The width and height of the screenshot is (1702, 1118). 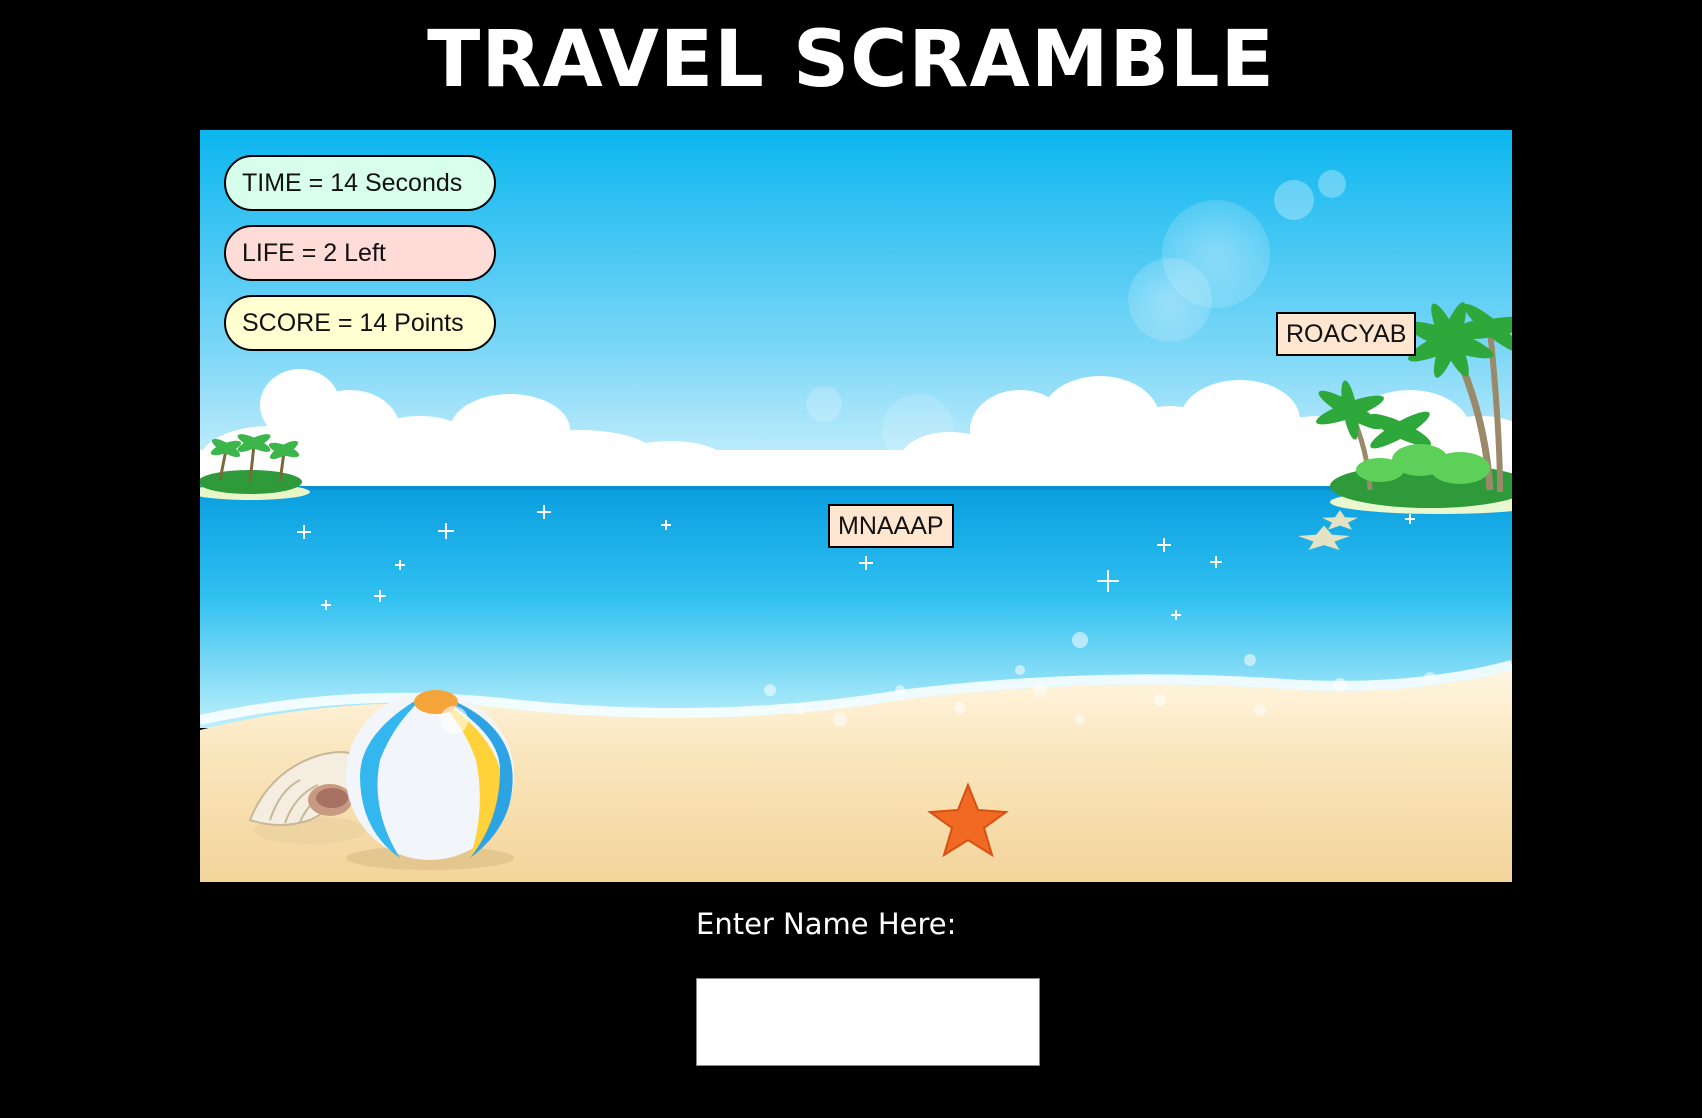 I want to click on game-title: TRAVEL SCRAMBLE, so click(x=851, y=60).